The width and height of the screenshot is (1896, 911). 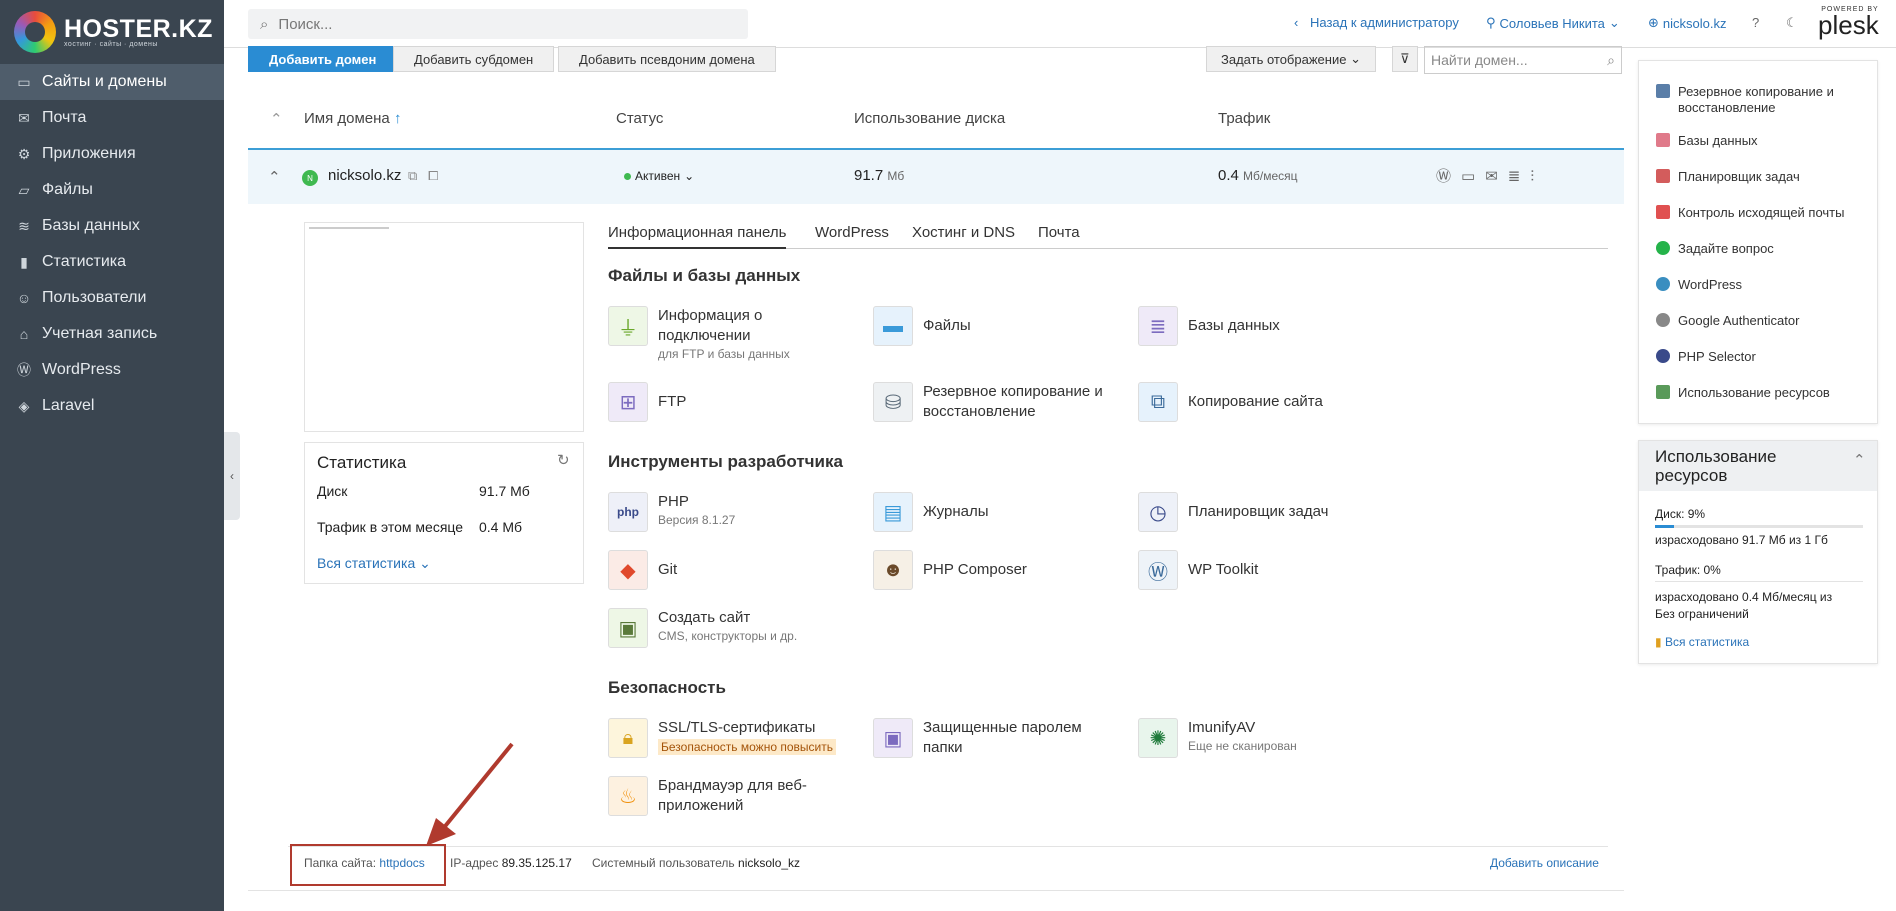 I want to click on sidebar-item-wordpress: Ⓦ WordPress, so click(x=112, y=370).